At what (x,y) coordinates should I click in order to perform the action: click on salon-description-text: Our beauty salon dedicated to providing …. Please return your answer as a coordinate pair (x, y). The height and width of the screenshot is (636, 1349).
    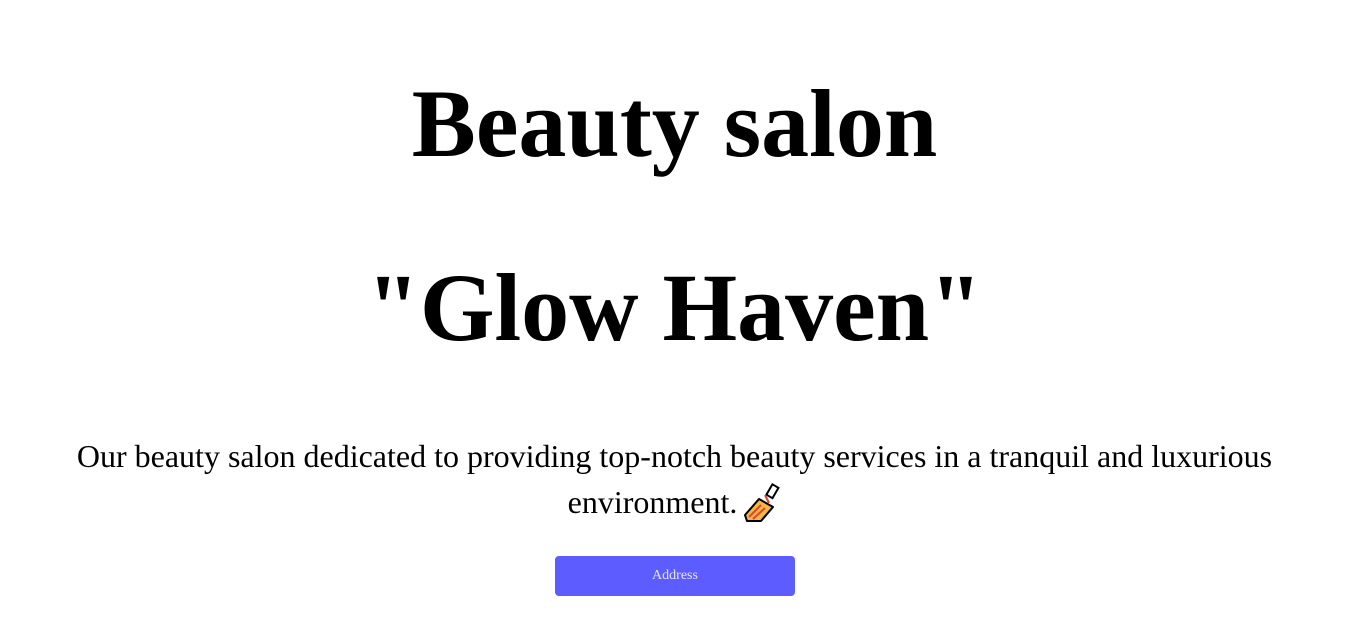
    Looking at the image, I should click on (674, 479).